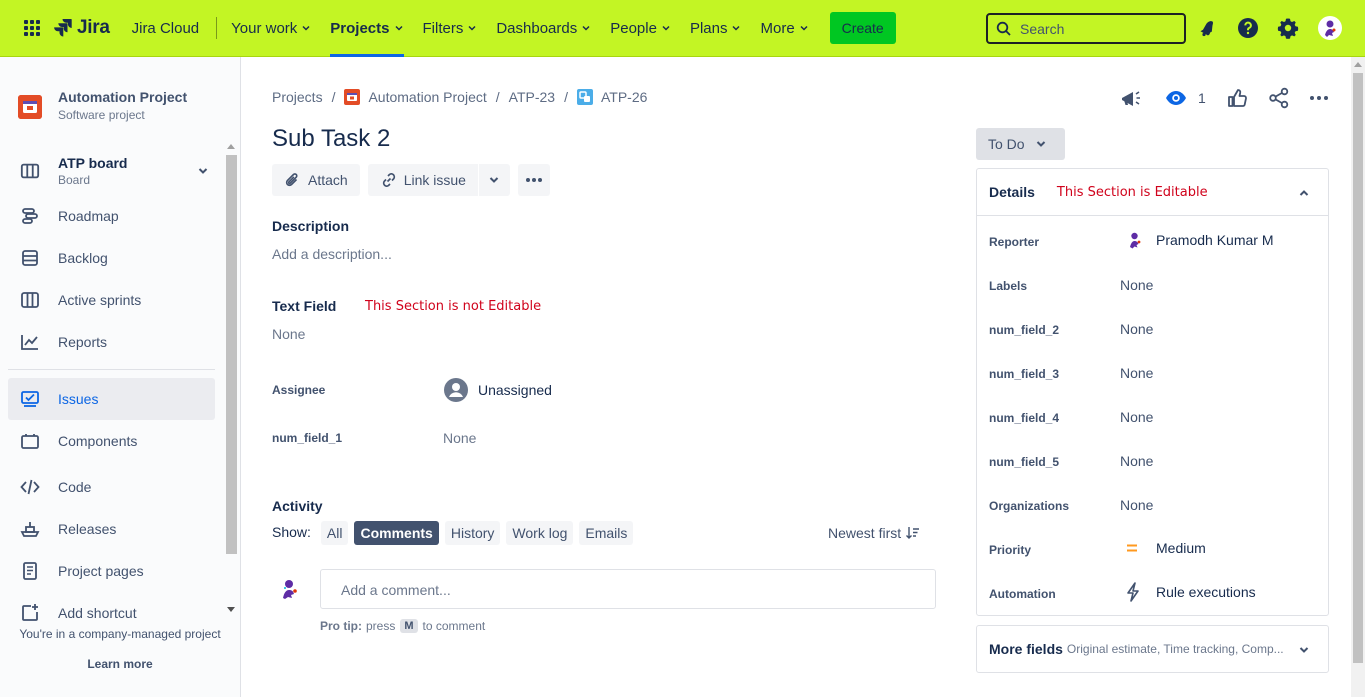 This screenshot has width=1365, height=697. I want to click on editable-note: This Section is Editable, so click(1132, 192).